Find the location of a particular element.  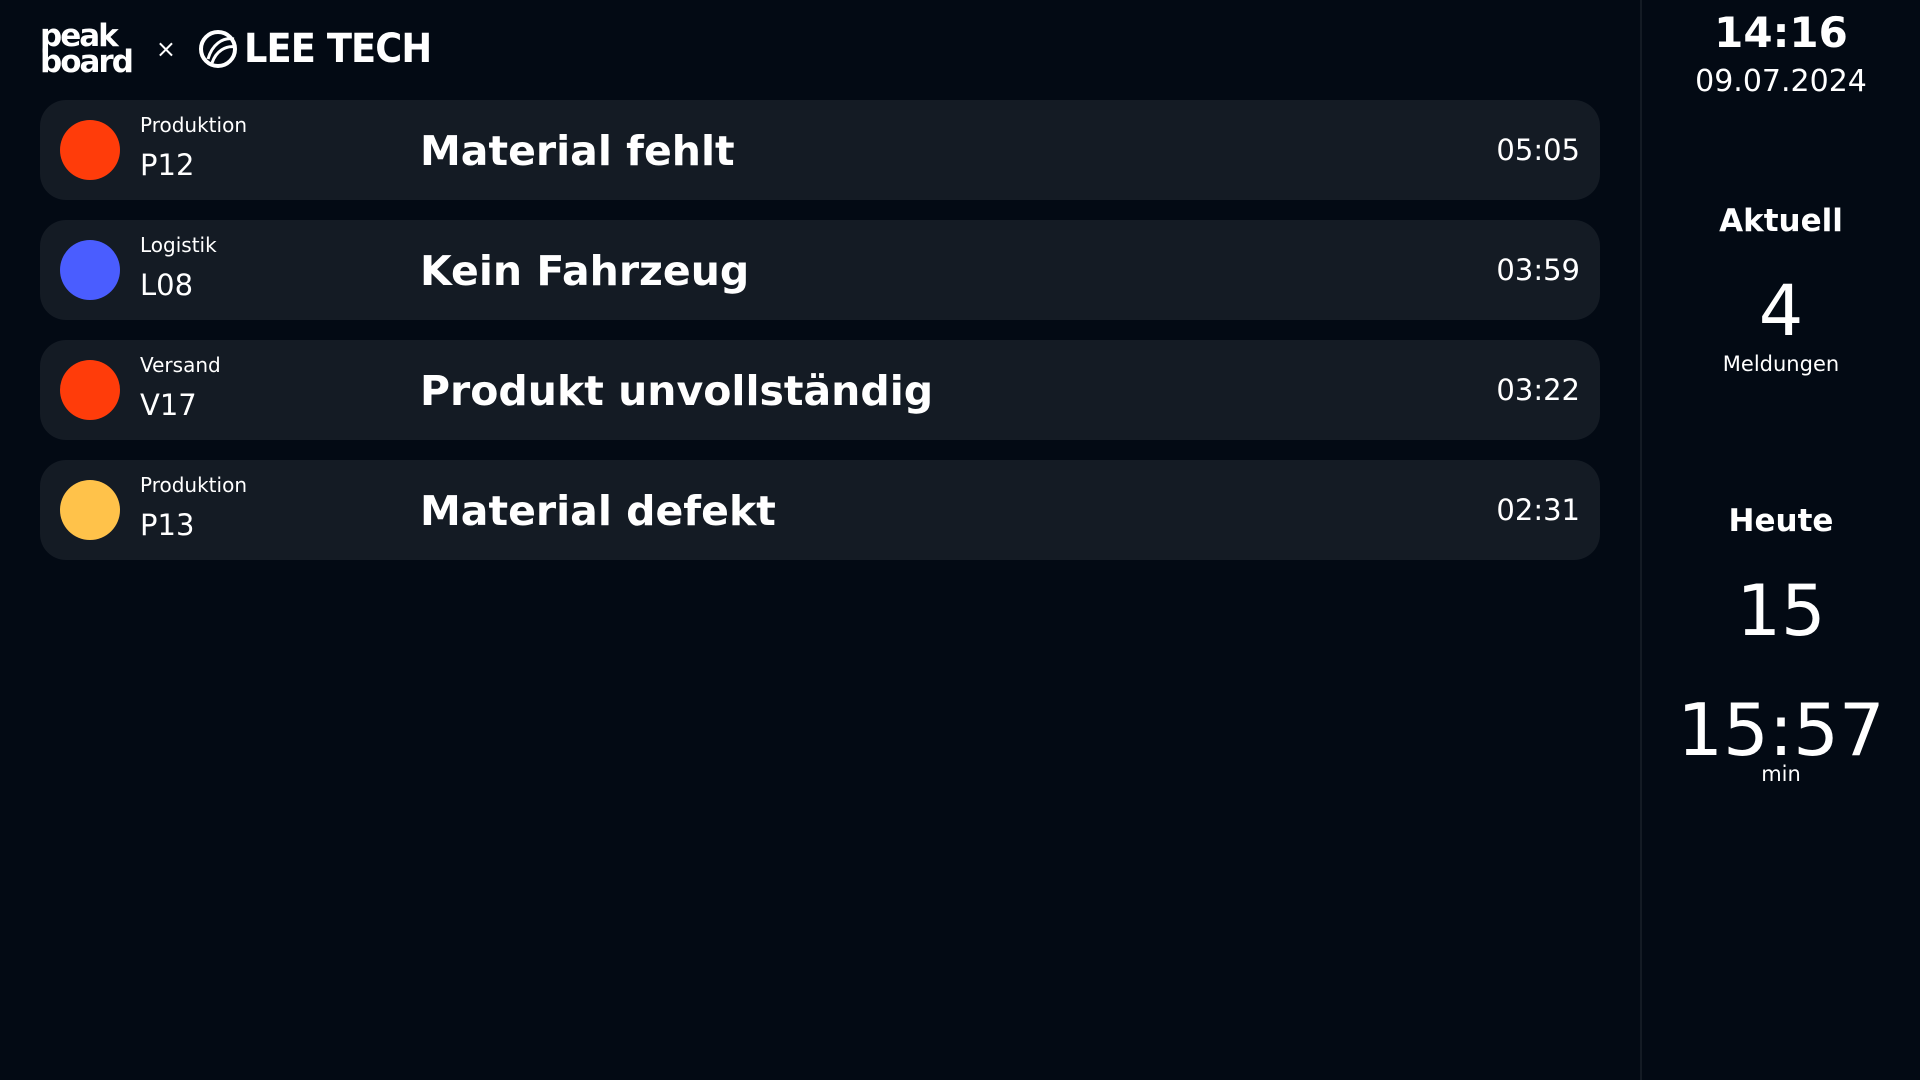

clock: 14:16 is located at coordinates (1781, 32).